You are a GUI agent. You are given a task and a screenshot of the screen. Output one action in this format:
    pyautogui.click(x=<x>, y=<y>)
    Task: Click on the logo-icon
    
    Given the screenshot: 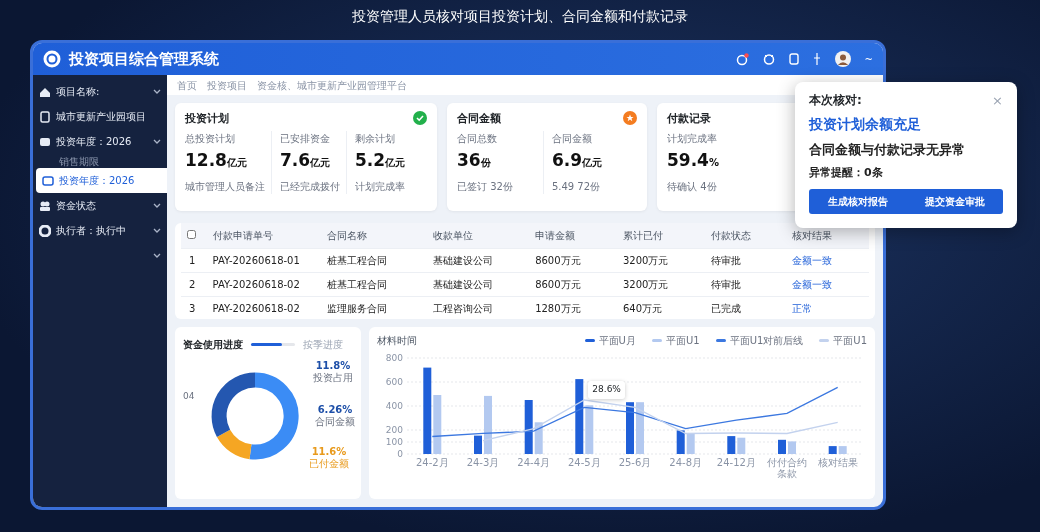 What is the action you would take?
    pyautogui.click(x=52, y=59)
    